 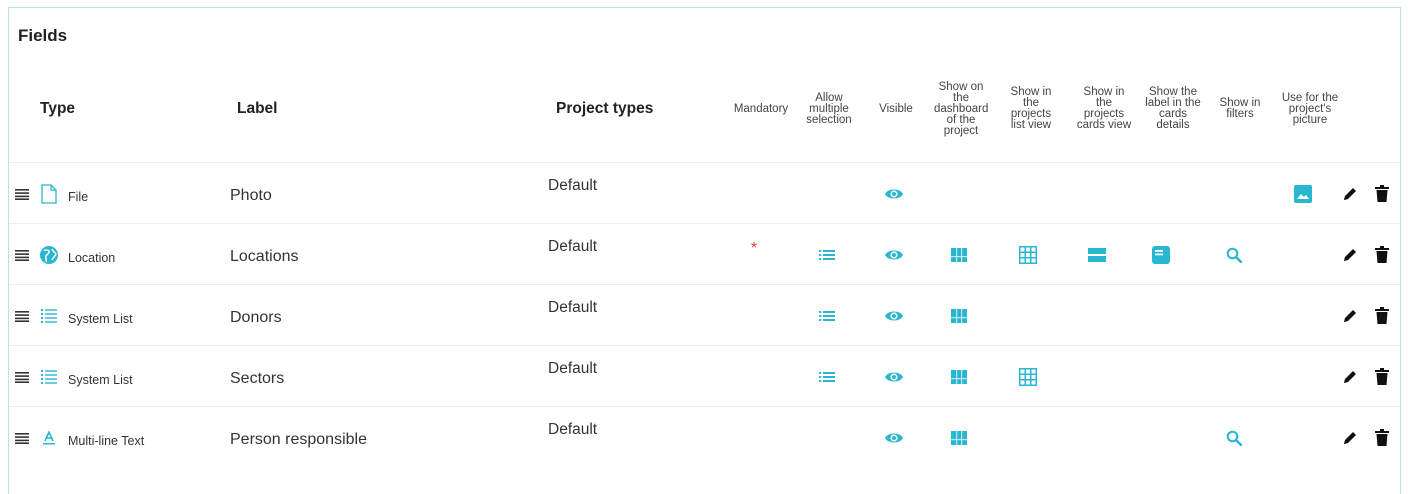 What do you see at coordinates (1310, 97) in the screenshot?
I see `header-line: Use for the` at bounding box center [1310, 97].